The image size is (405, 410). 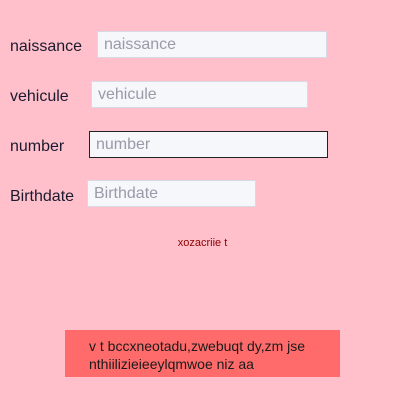 I want to click on xozacriie-link: xozacriie t, so click(x=202, y=243).